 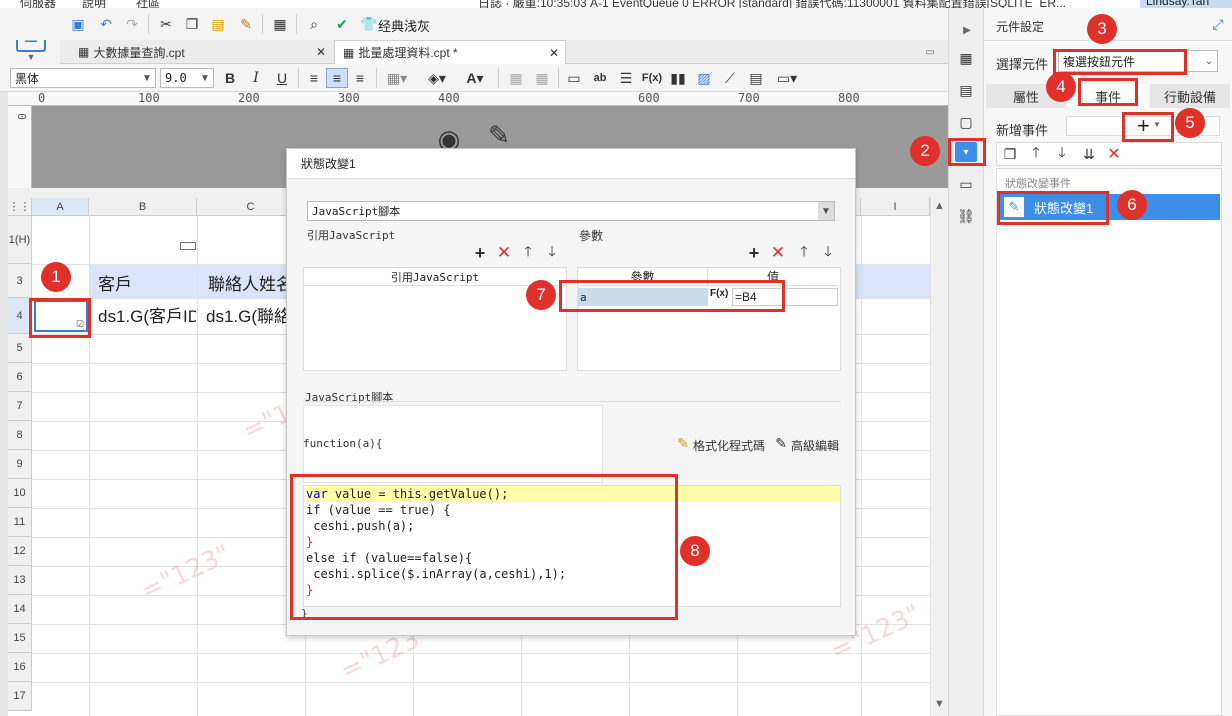 What do you see at coordinates (600, 78) in the screenshot?
I see `text-icon: ab` at bounding box center [600, 78].